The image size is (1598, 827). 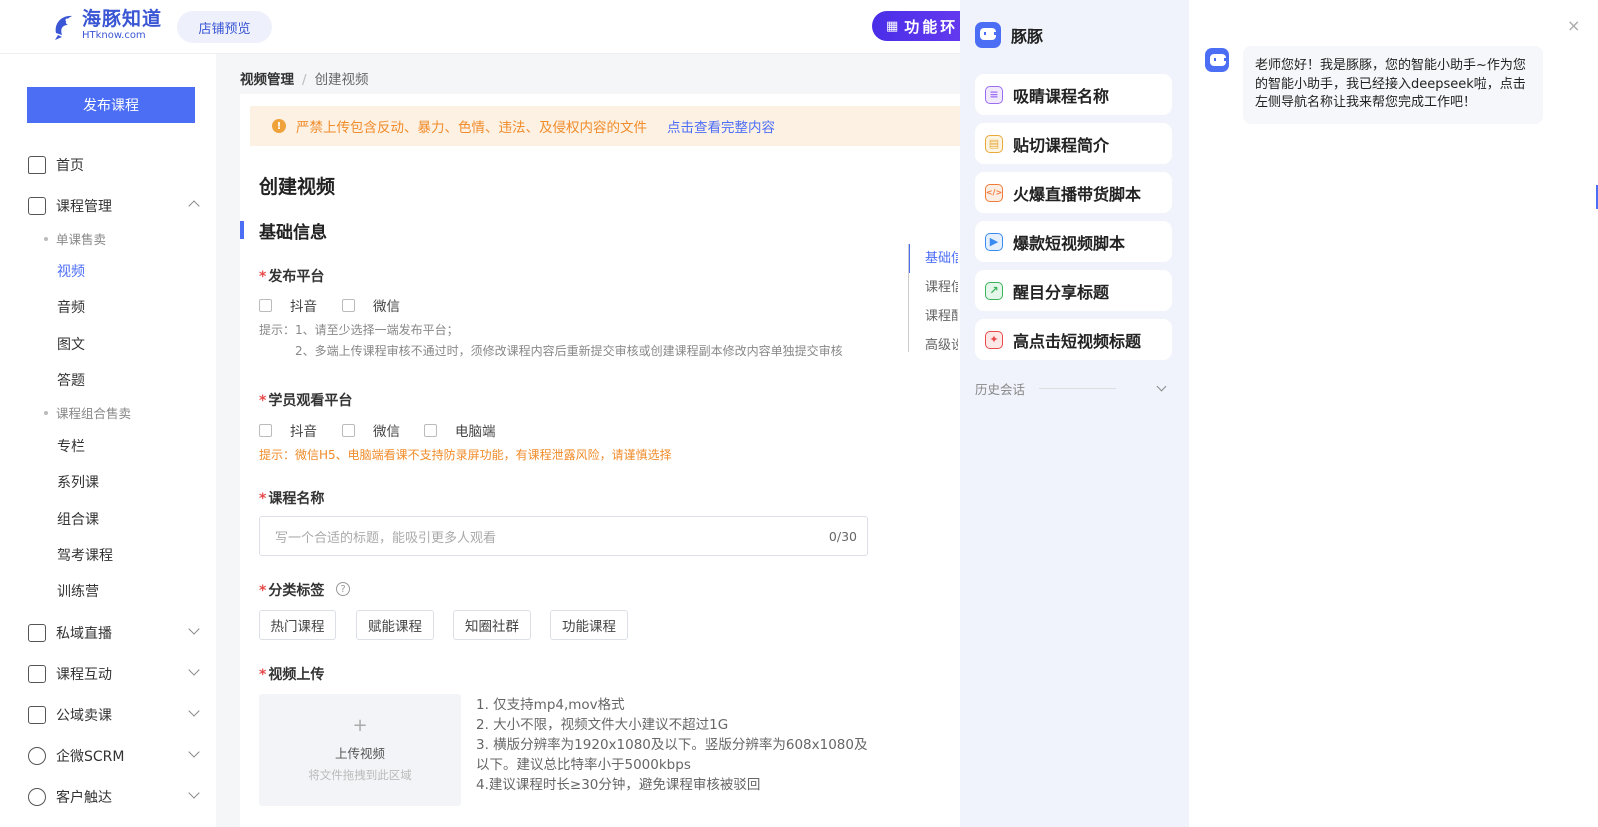 What do you see at coordinates (1061, 145) in the screenshot?
I see `ai-course-intro-label: 贴切课程简介` at bounding box center [1061, 145].